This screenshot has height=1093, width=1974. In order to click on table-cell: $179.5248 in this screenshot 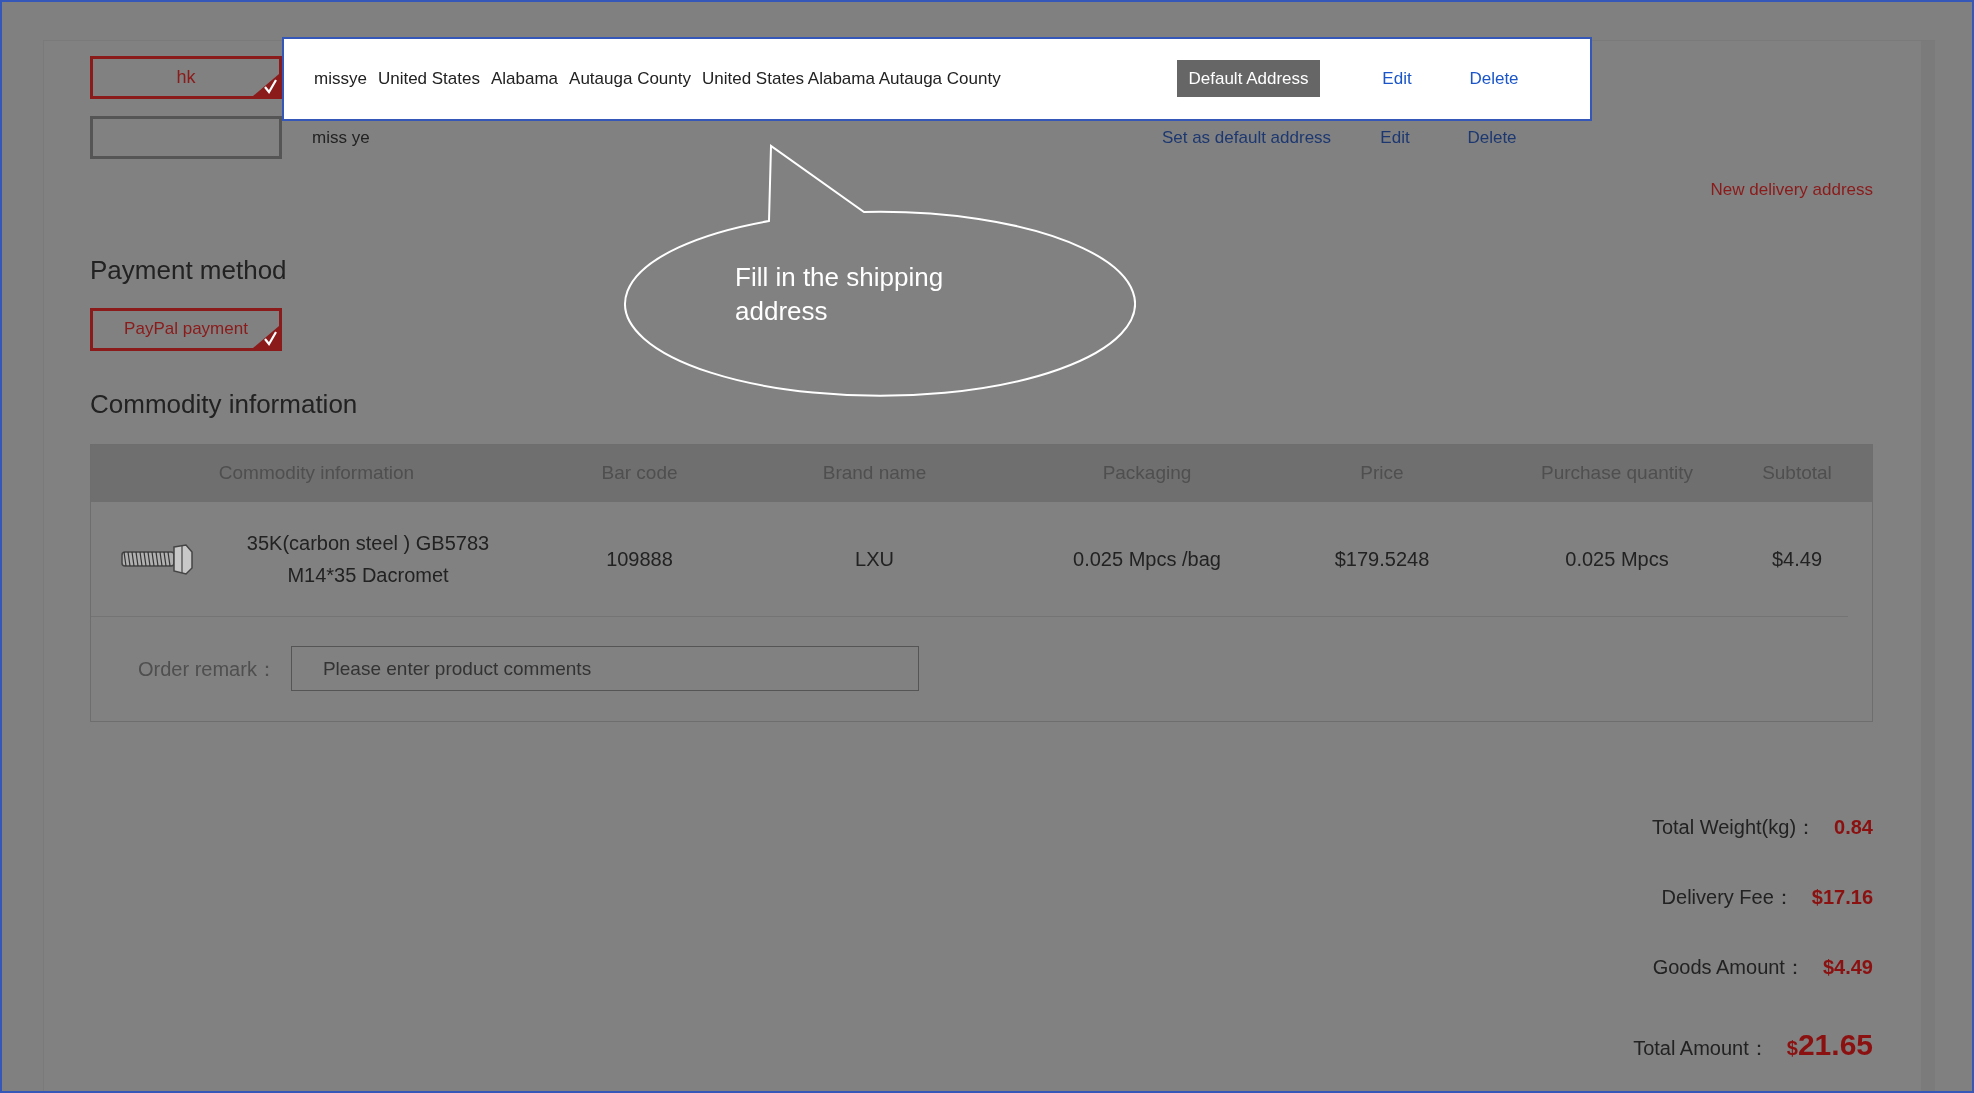, I will do `click(1382, 558)`.